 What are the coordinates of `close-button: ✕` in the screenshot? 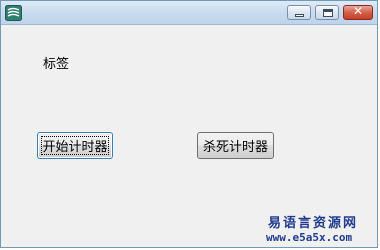 It's located at (358, 12).